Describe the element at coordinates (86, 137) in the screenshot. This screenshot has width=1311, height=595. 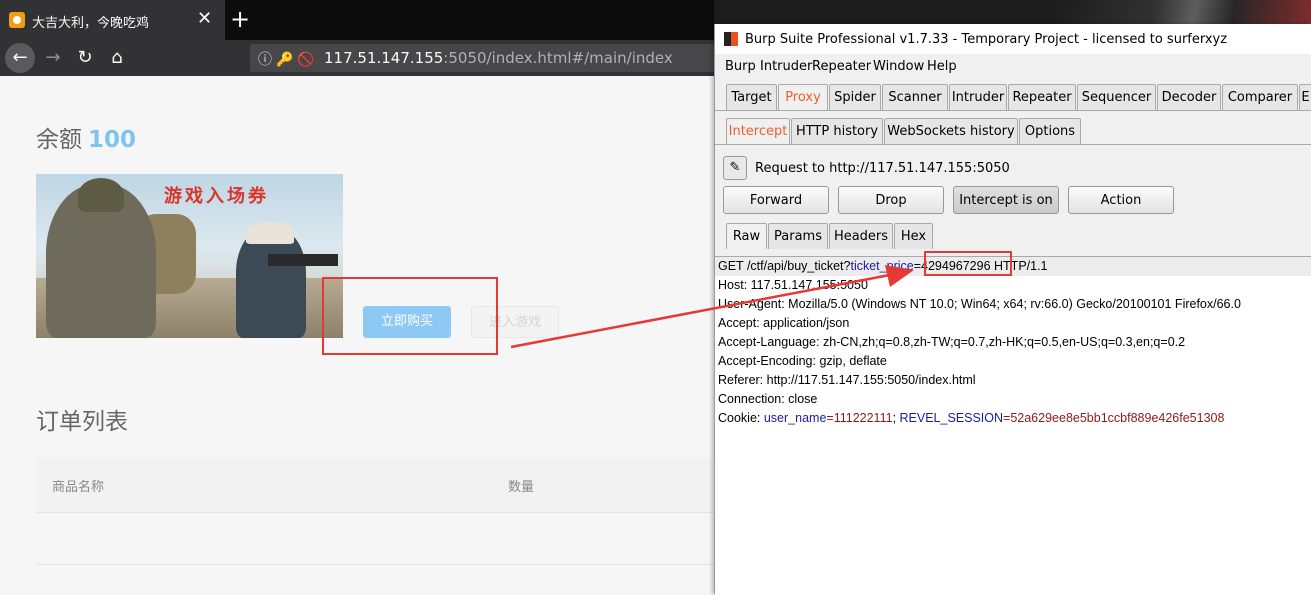
I see `balance: 余额 100` at that location.